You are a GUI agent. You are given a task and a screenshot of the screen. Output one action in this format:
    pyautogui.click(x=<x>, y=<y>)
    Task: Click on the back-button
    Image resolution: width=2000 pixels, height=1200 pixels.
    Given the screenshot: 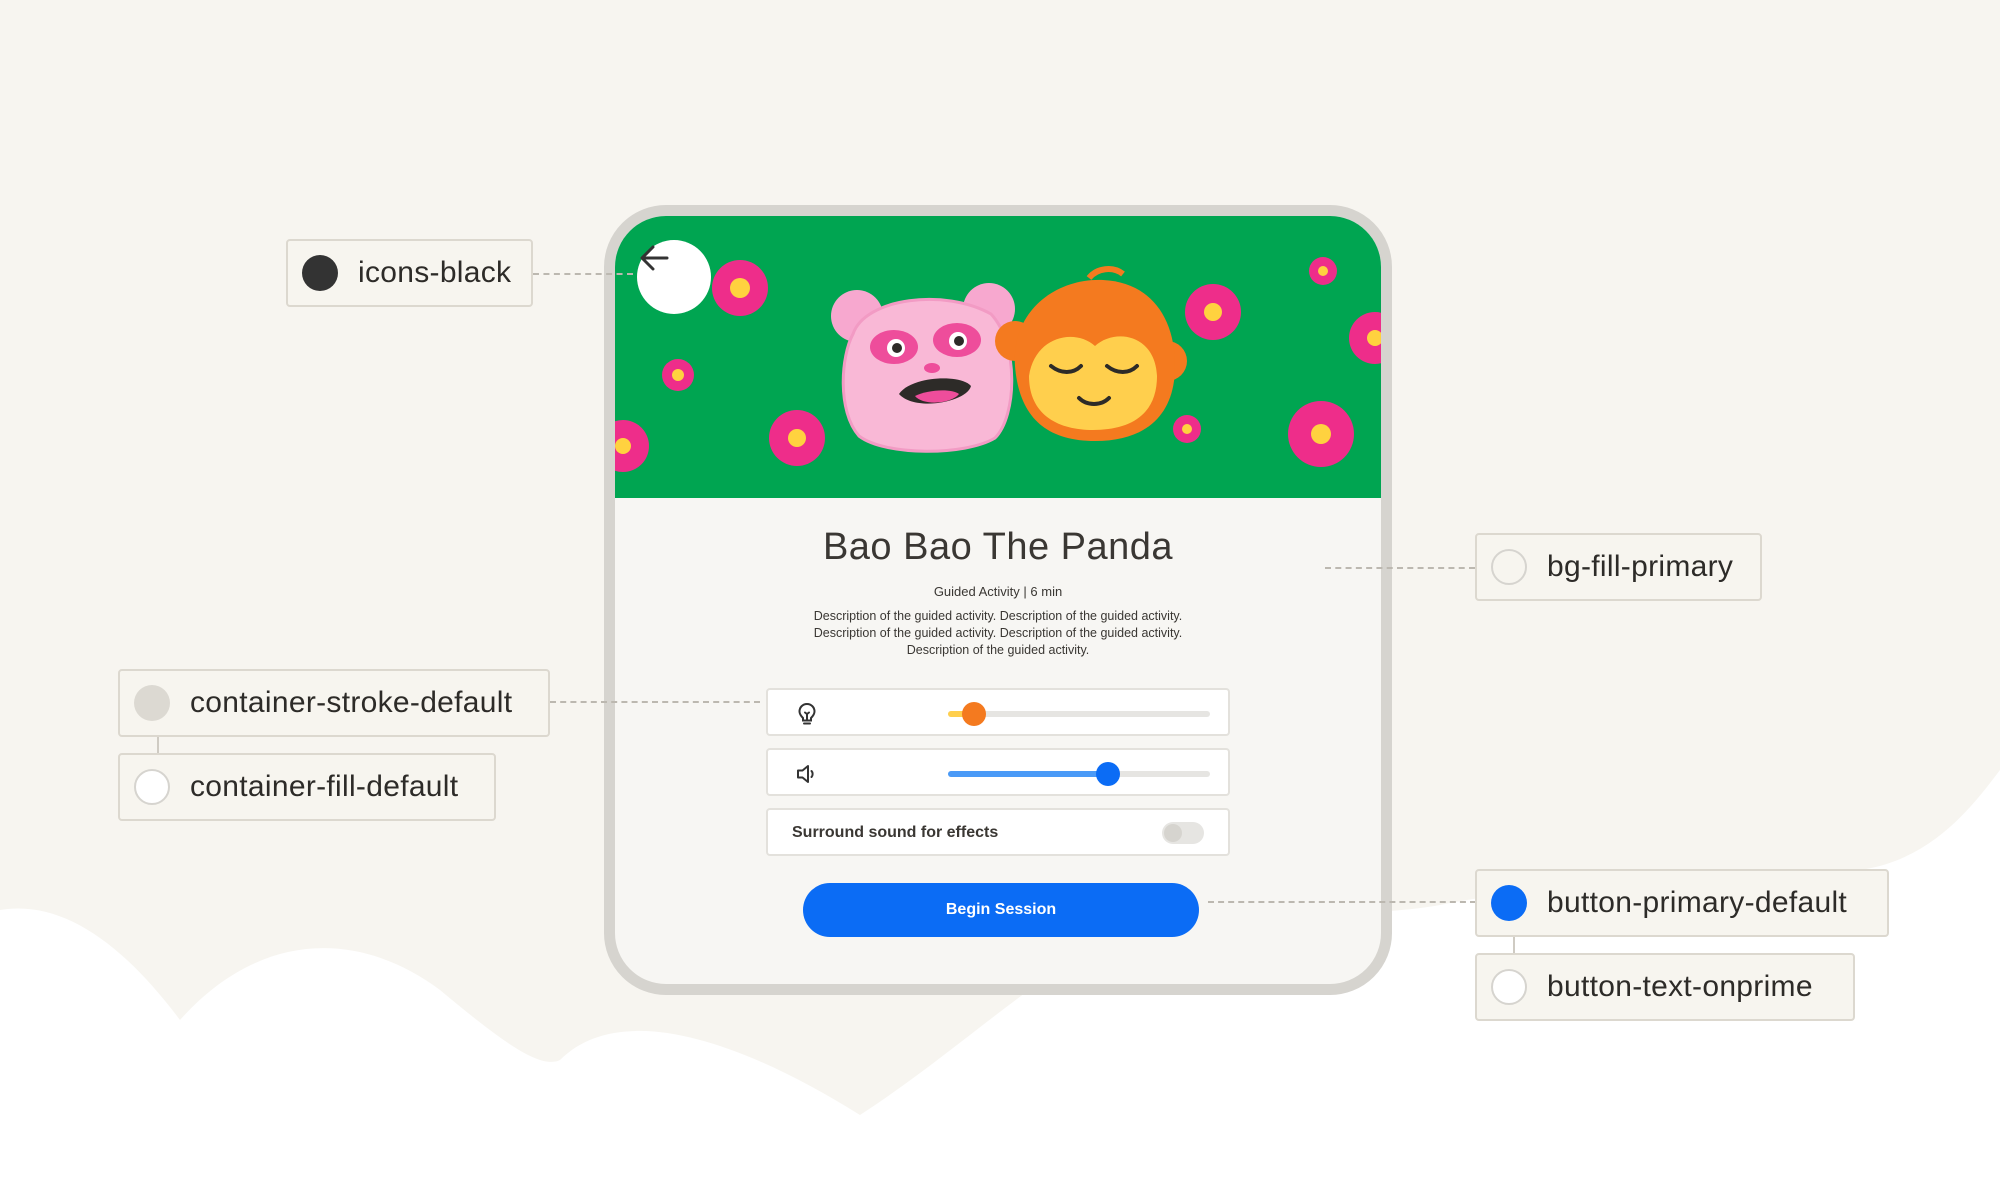 What is the action you would take?
    pyautogui.click(x=674, y=277)
    